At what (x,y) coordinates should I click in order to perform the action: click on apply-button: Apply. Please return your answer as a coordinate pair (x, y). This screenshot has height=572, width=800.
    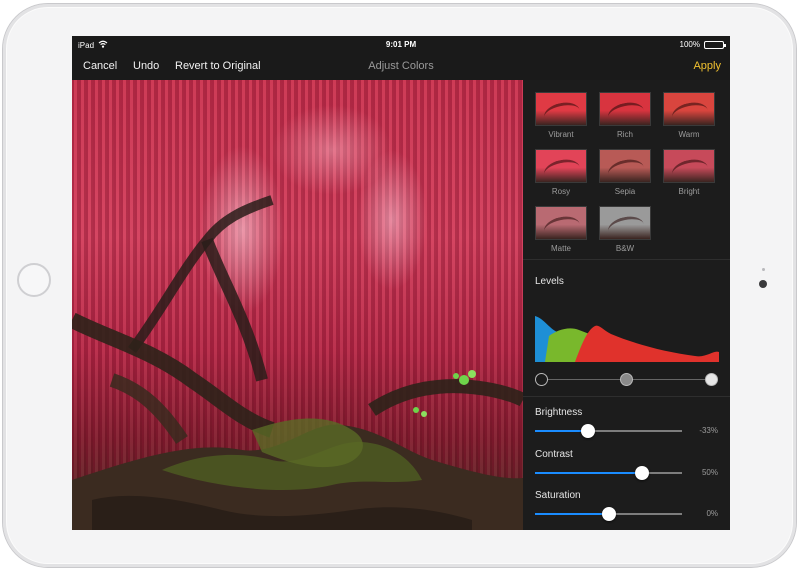
    Looking at the image, I should click on (707, 66).